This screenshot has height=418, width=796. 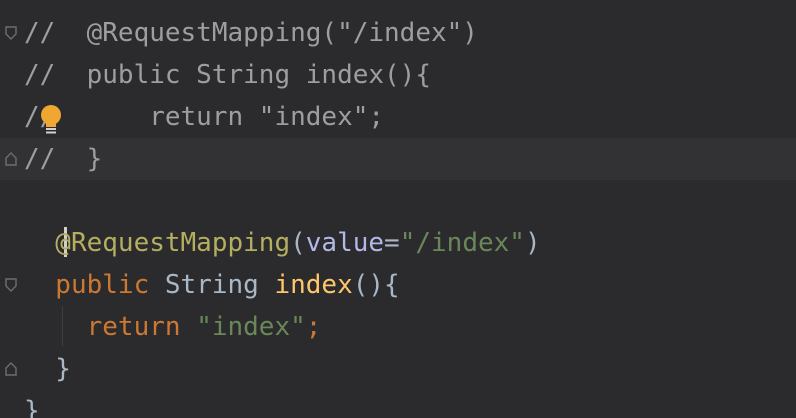 What do you see at coordinates (219, 285) in the screenshot?
I see `code-token: String` at bounding box center [219, 285].